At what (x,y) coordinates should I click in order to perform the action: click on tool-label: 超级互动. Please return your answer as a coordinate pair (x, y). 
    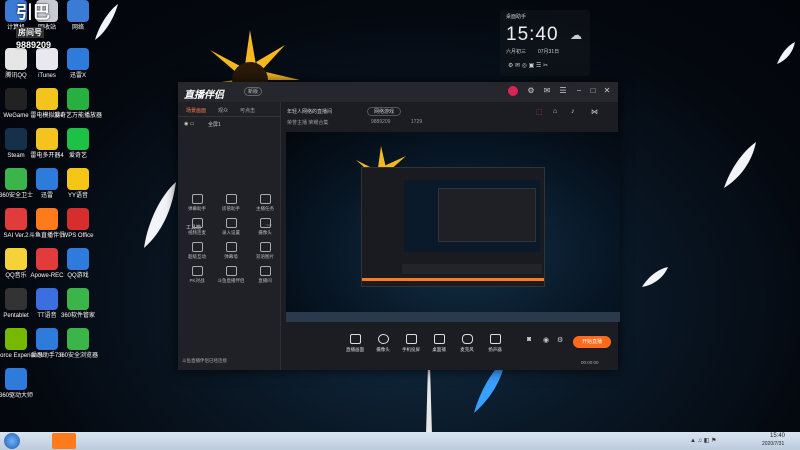
    Looking at the image, I should click on (197, 256).